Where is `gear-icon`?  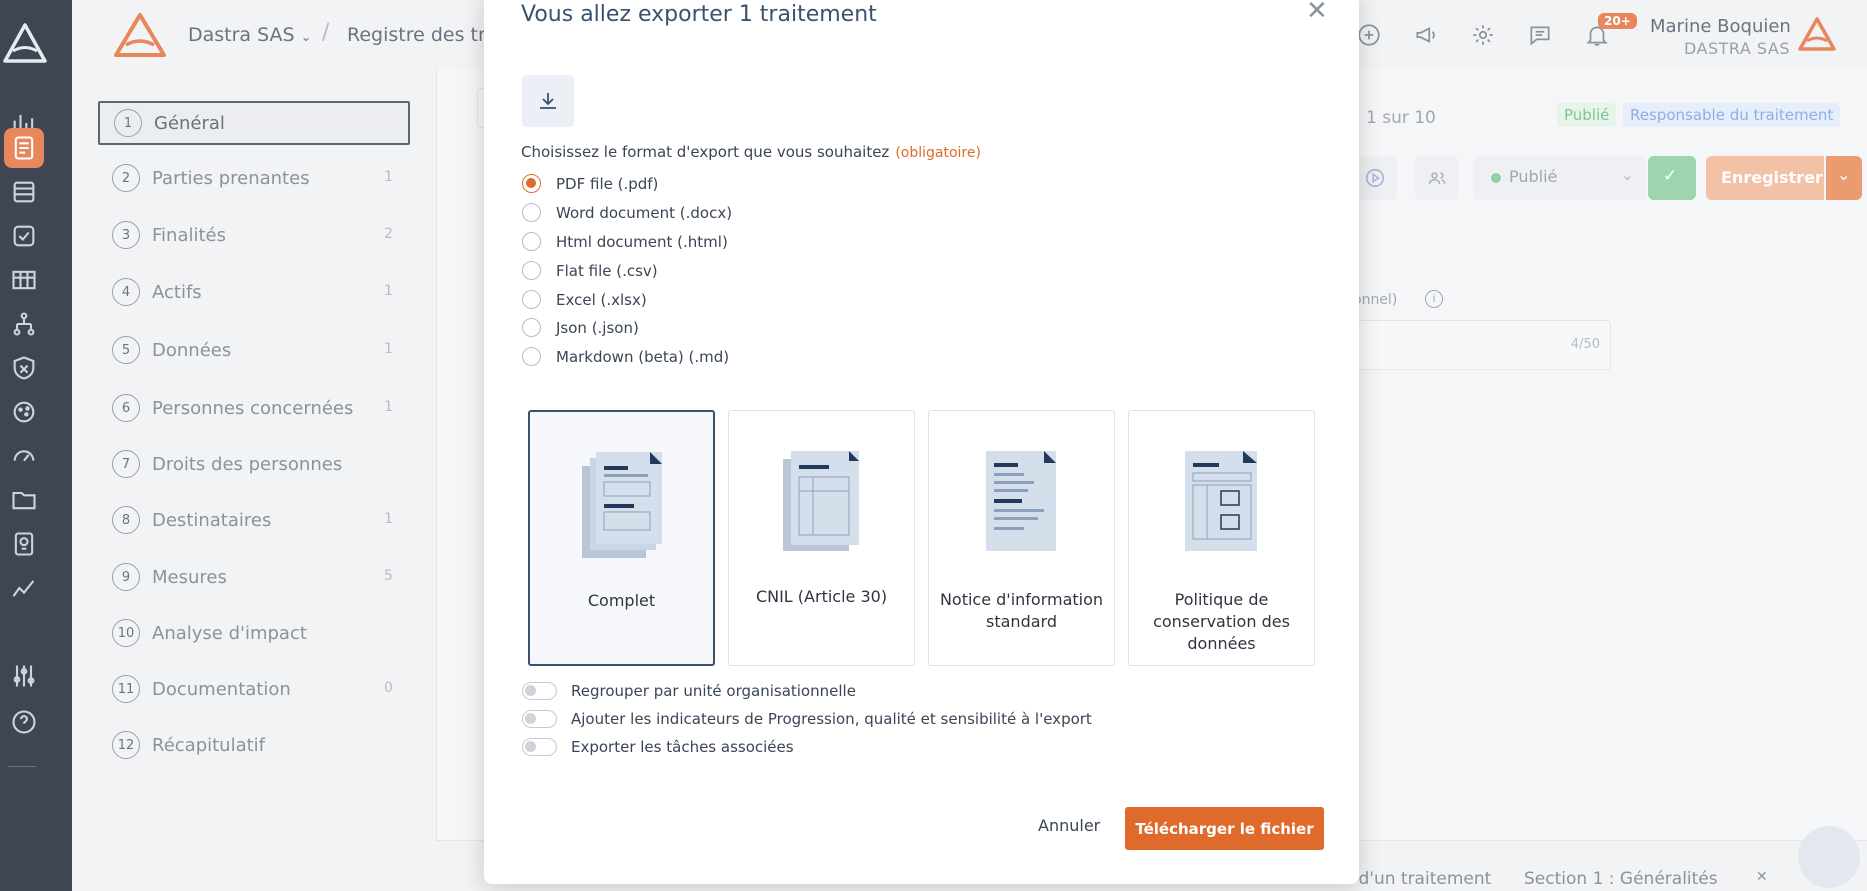
gear-icon is located at coordinates (1483, 35).